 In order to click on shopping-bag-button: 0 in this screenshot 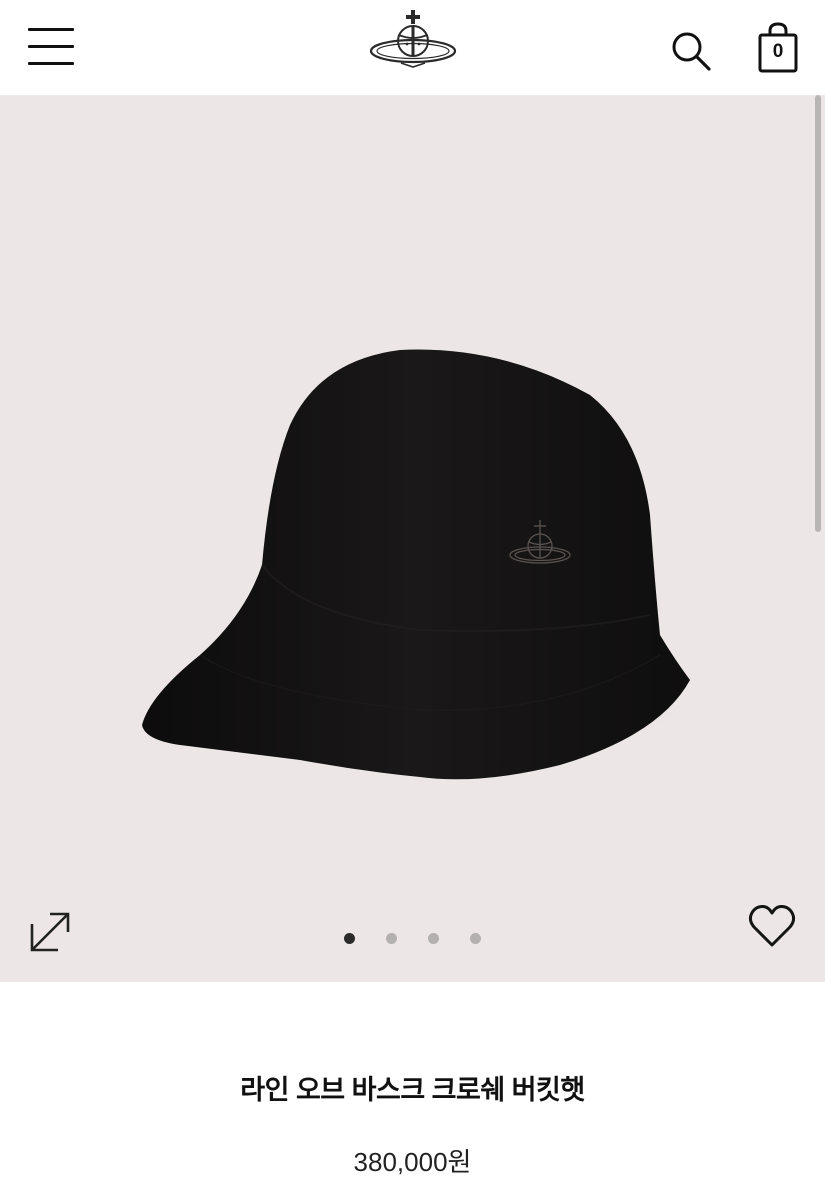, I will do `click(778, 48)`.